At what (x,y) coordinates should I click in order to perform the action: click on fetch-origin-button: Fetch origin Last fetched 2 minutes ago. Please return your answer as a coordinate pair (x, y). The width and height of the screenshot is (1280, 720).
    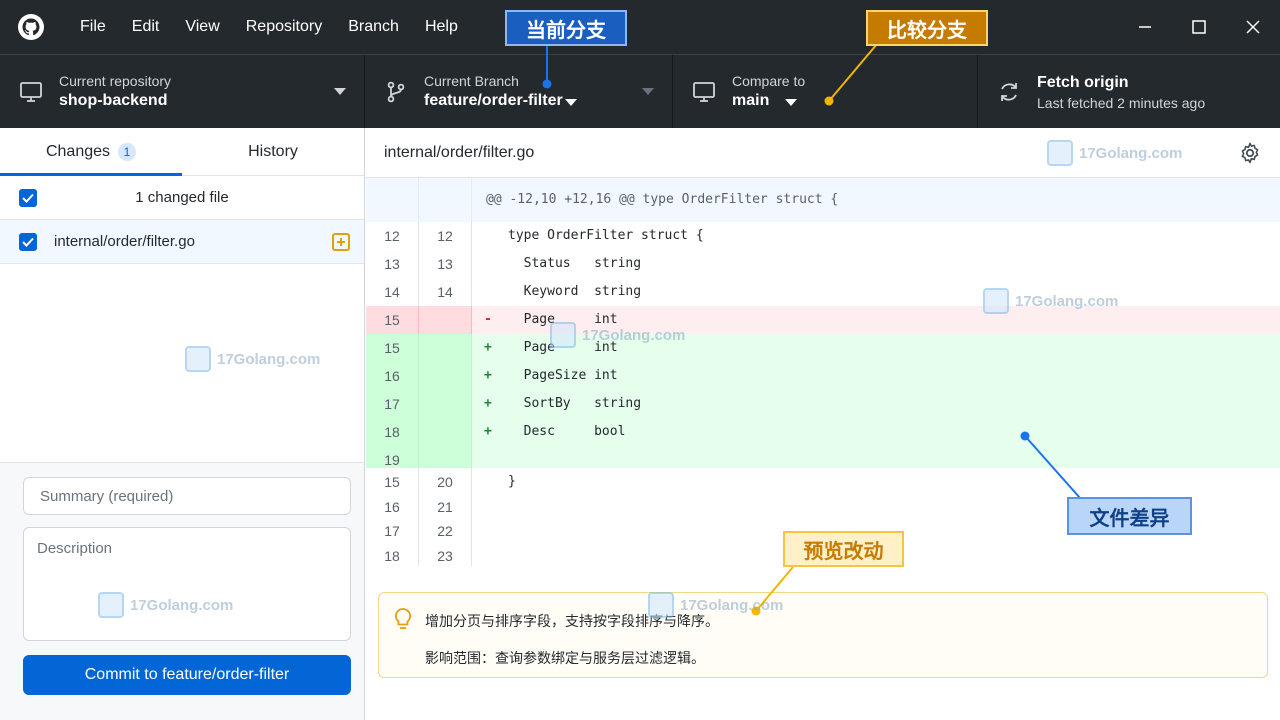
    Looking at the image, I should click on (1129, 92).